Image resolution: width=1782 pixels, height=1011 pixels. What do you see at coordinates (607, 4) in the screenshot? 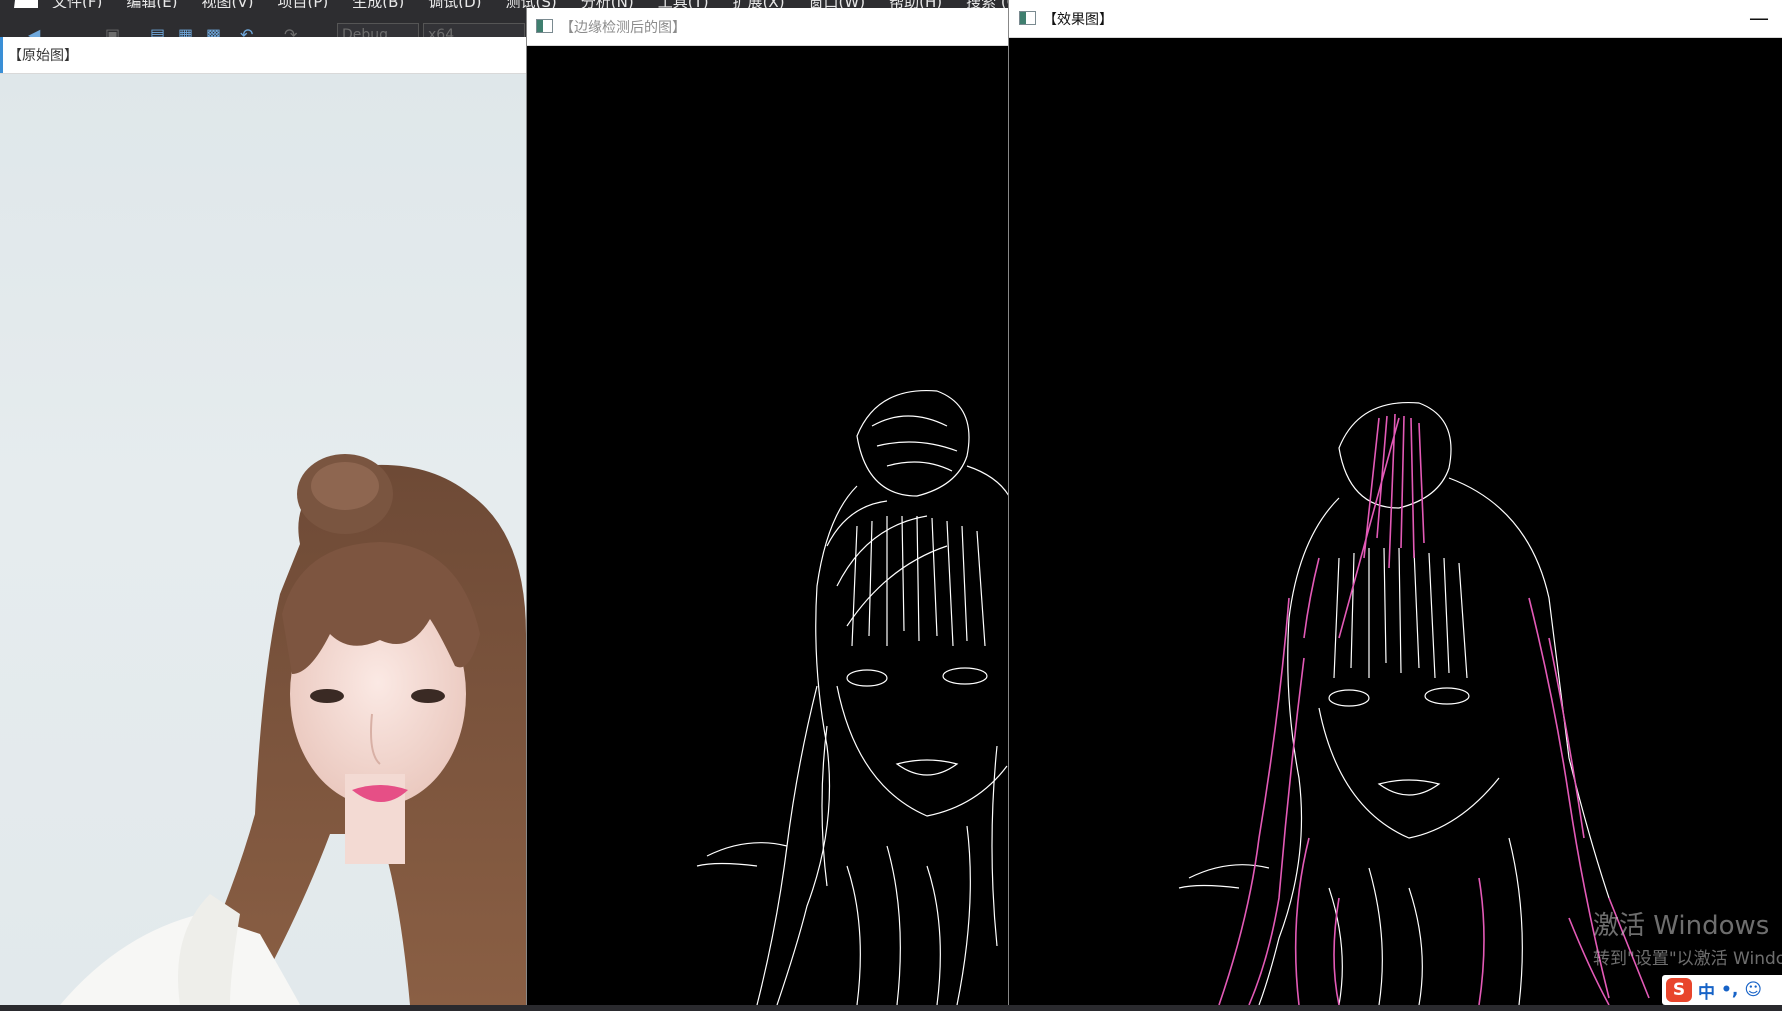
I see `menu-analyze: 分析(N)` at bounding box center [607, 4].